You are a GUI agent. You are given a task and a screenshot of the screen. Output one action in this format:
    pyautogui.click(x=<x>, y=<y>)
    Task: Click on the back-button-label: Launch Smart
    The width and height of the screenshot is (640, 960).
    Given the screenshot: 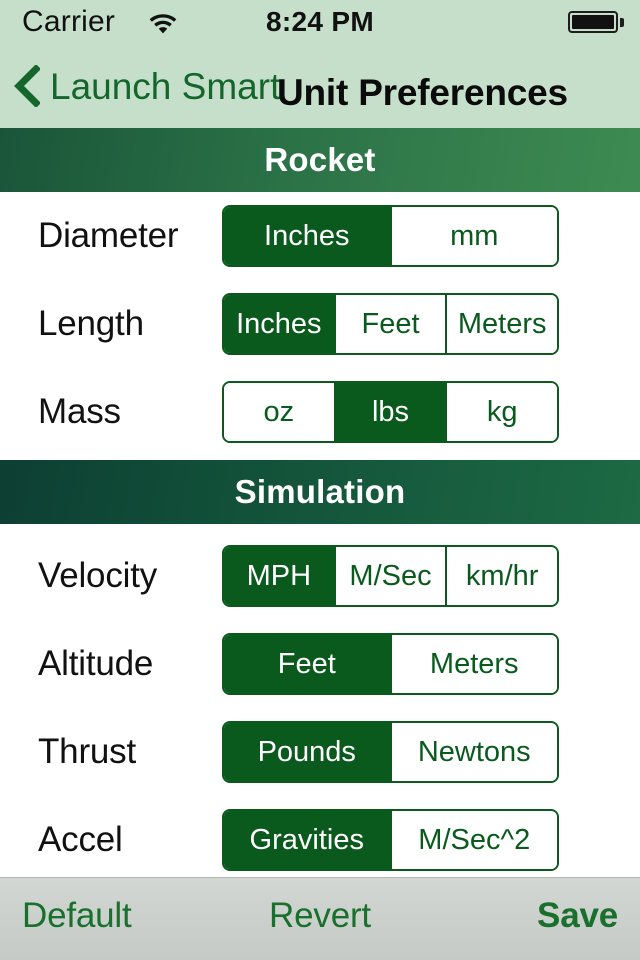 What is the action you would take?
    pyautogui.click(x=165, y=86)
    